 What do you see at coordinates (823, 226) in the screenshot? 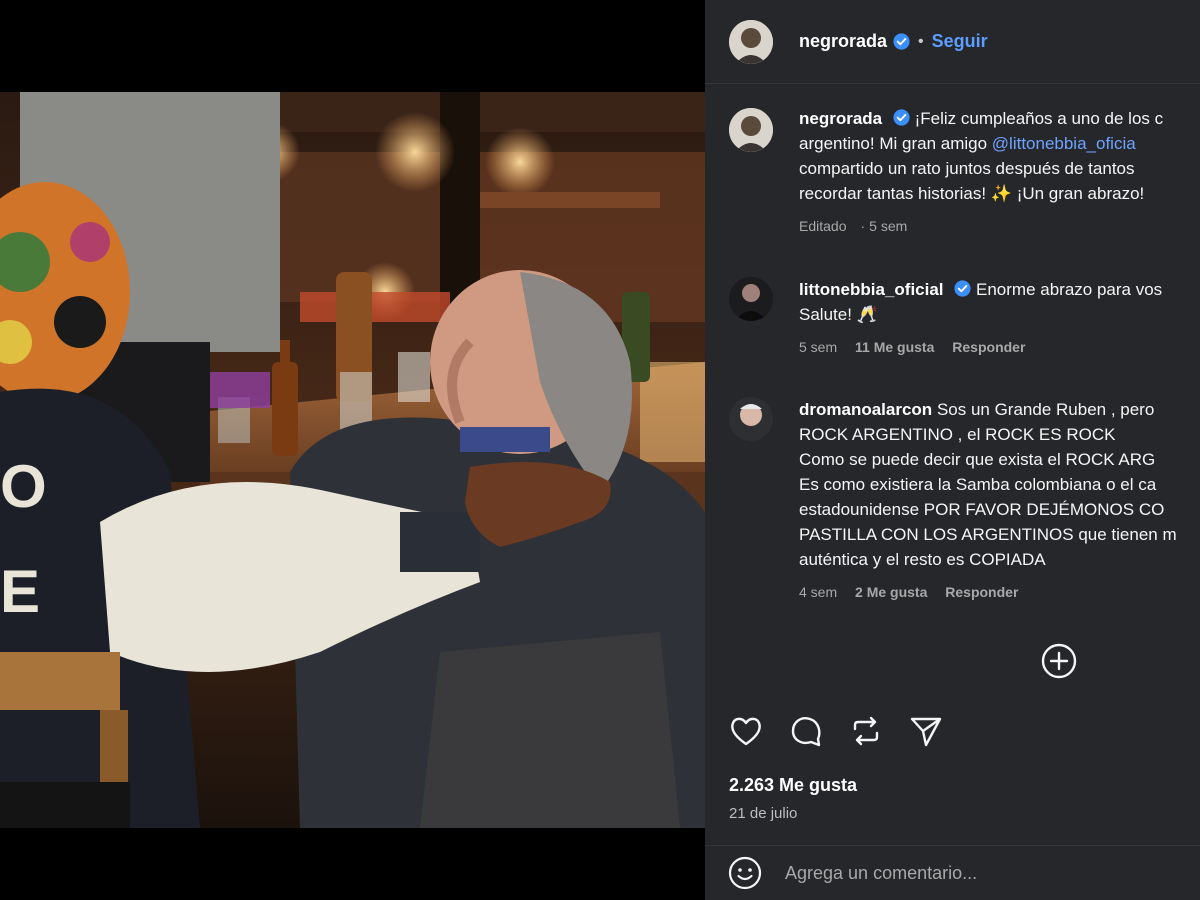
I see `caption-edited-label: Editado` at bounding box center [823, 226].